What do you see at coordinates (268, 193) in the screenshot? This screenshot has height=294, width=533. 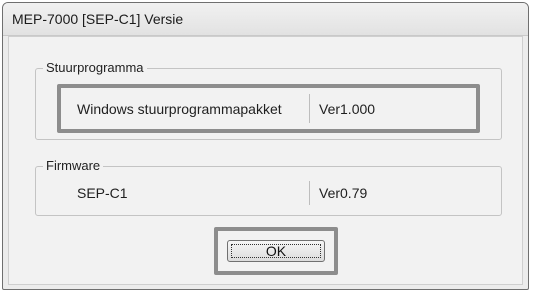 I see `firmware-info-row: SEP-C1 Ver0.79` at bounding box center [268, 193].